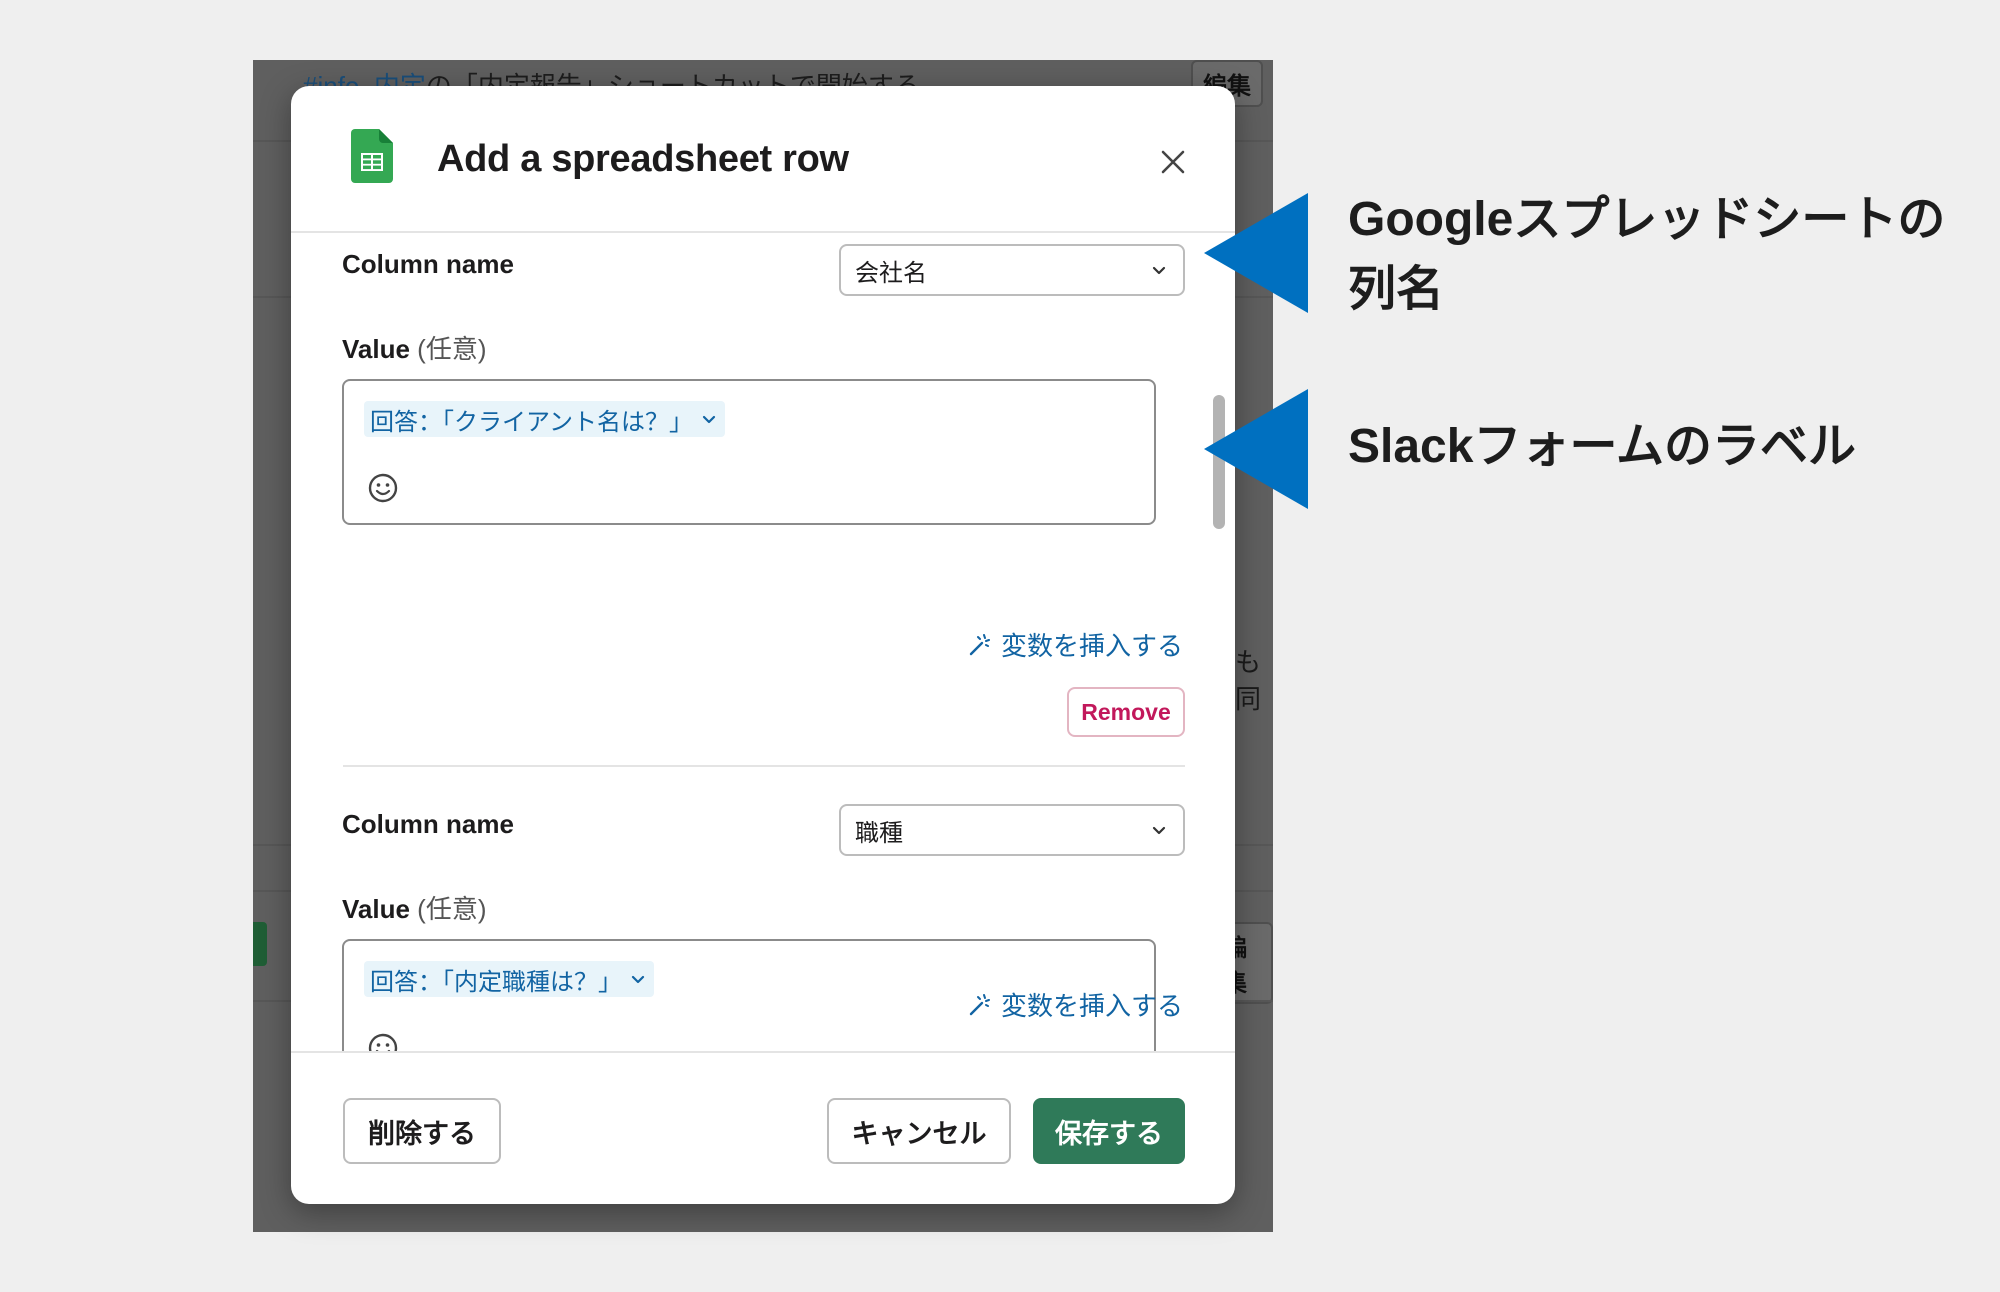  I want to click on background-sheets-icon, so click(260, 944).